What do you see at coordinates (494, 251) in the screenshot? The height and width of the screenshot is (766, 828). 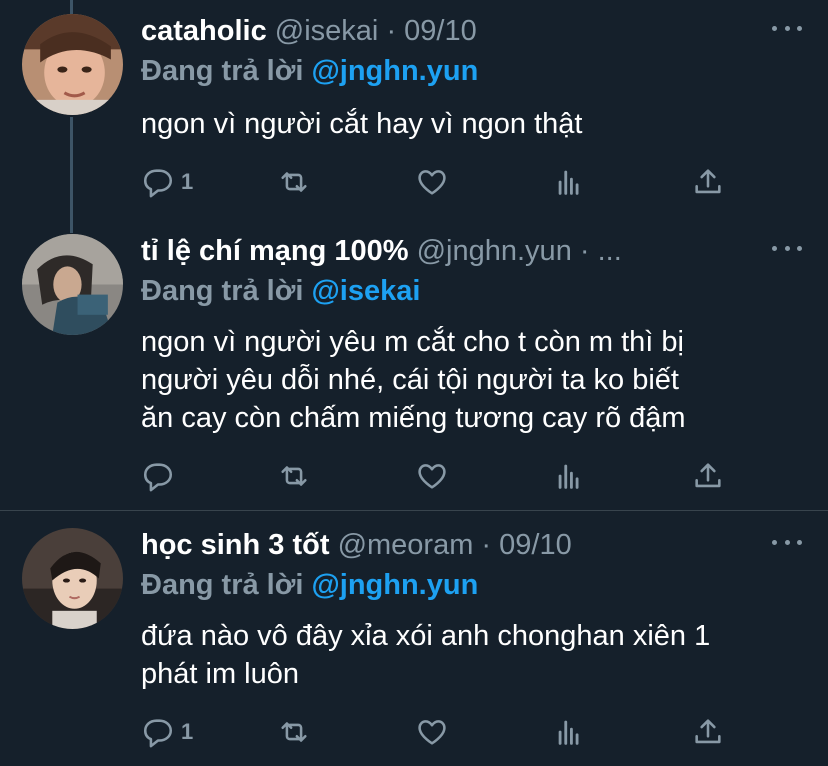 I see `user-handle: @jnghn.yun` at bounding box center [494, 251].